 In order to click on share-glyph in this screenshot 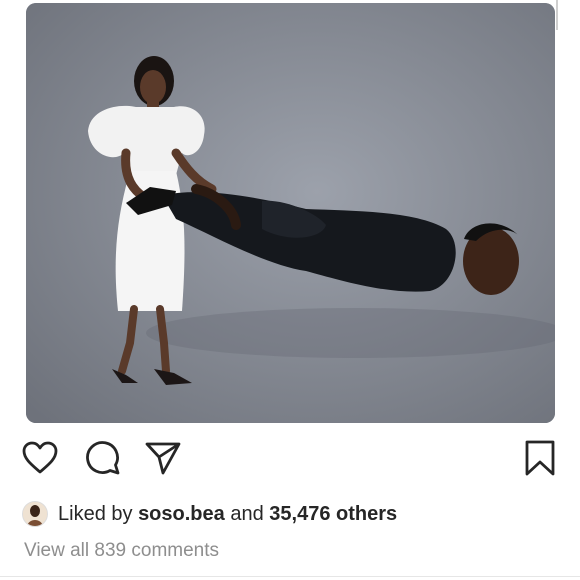, I will do `click(163, 458)`.